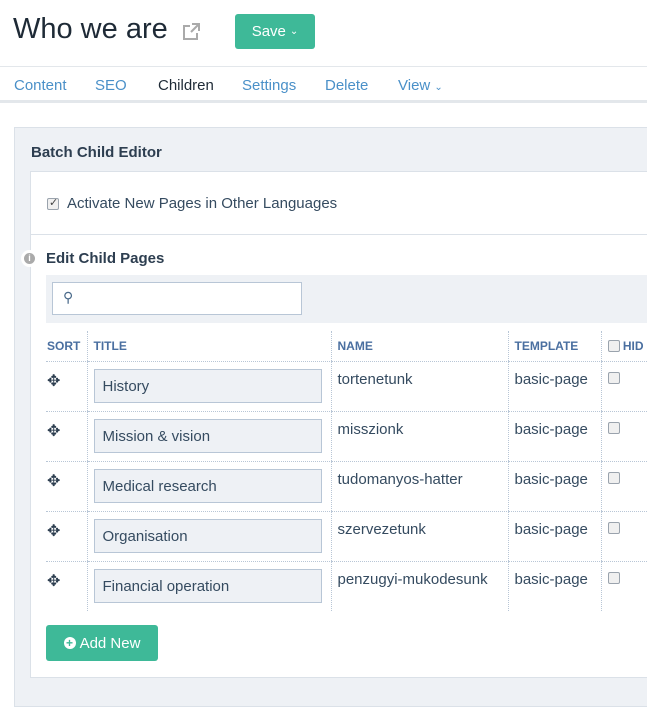 The image size is (647, 707). Describe the element at coordinates (110, 643) in the screenshot. I see `add-new-label: Add New` at that location.